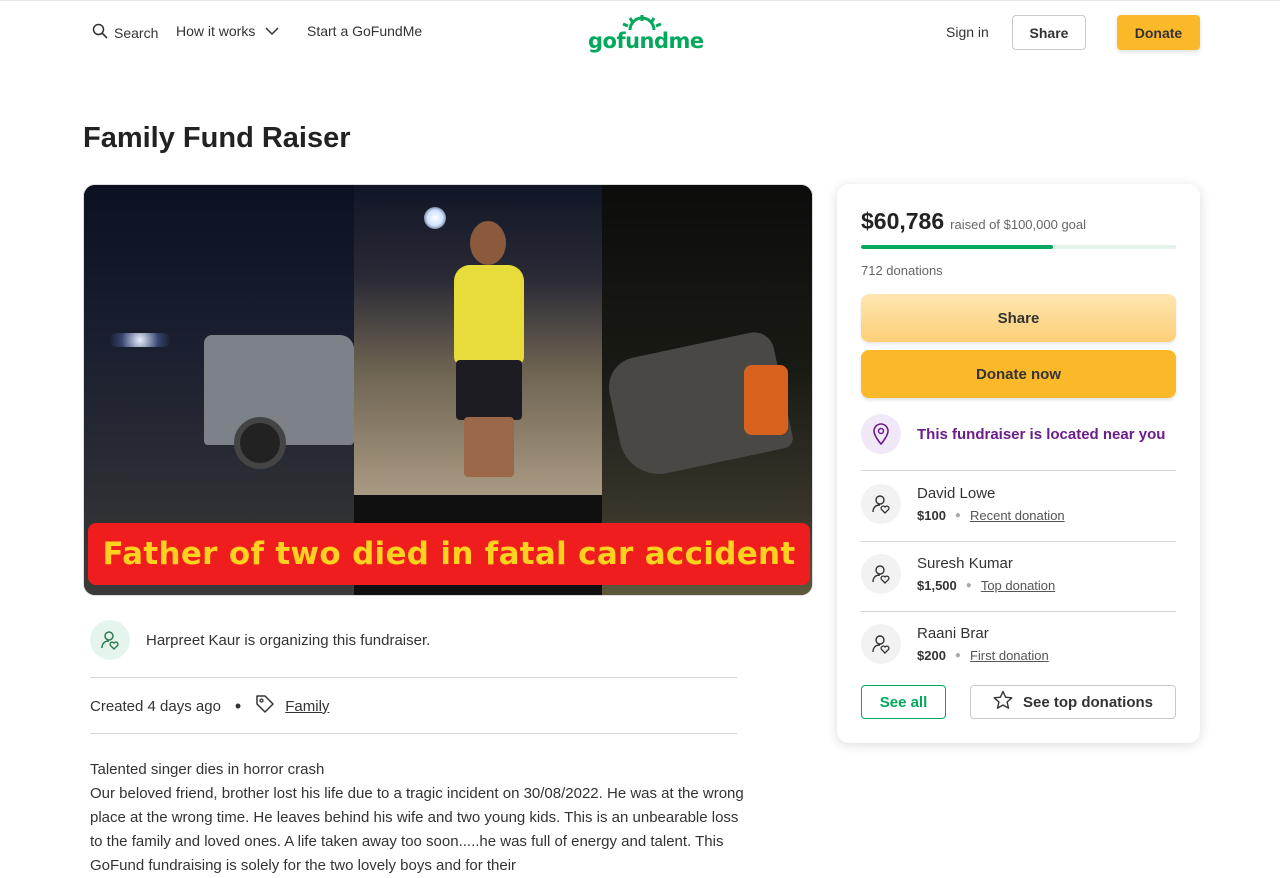 The width and height of the screenshot is (1280, 878). Describe the element at coordinates (1158, 32) in the screenshot. I see `header-donate-button: Donate` at that location.